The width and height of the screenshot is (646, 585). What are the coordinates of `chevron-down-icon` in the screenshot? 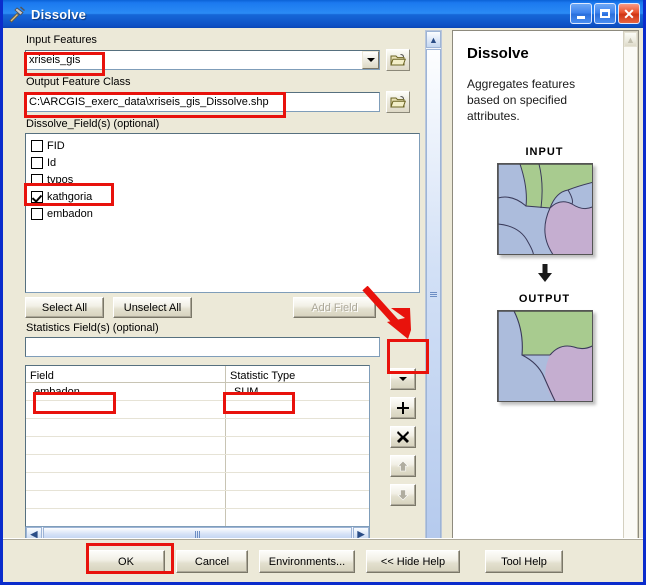 It's located at (403, 379).